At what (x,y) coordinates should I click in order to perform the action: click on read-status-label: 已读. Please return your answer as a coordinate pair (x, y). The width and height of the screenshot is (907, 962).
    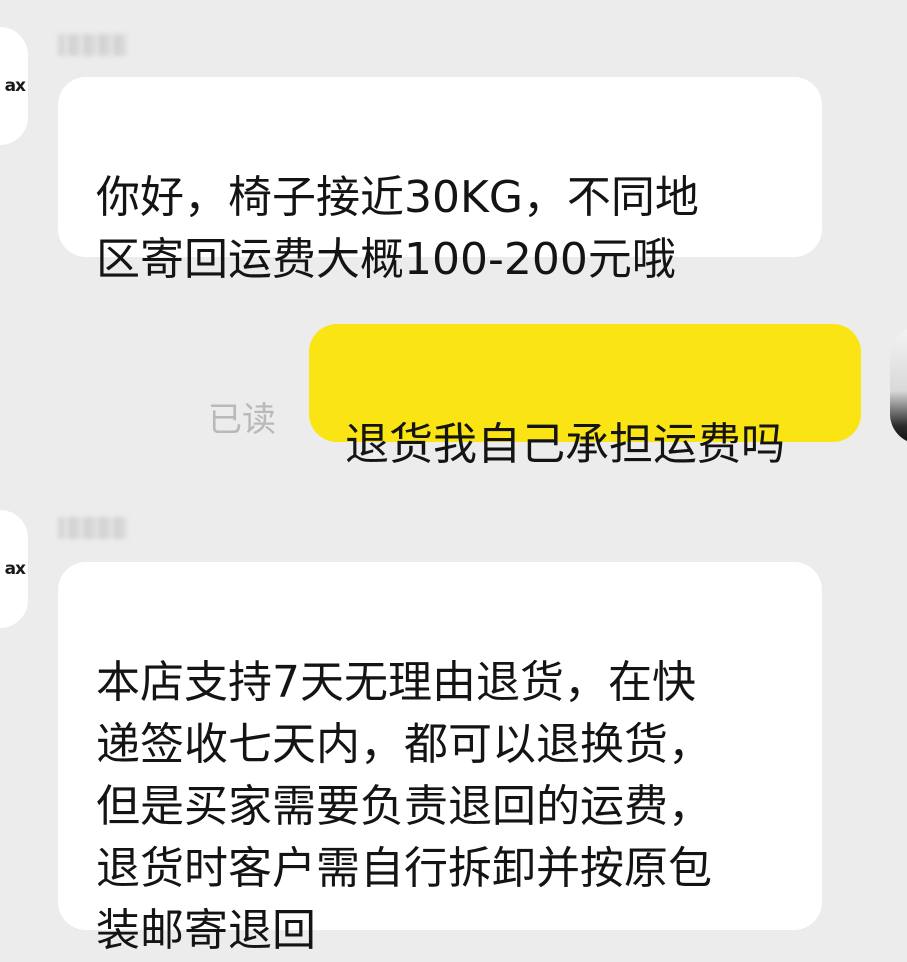
    Looking at the image, I should click on (242, 420).